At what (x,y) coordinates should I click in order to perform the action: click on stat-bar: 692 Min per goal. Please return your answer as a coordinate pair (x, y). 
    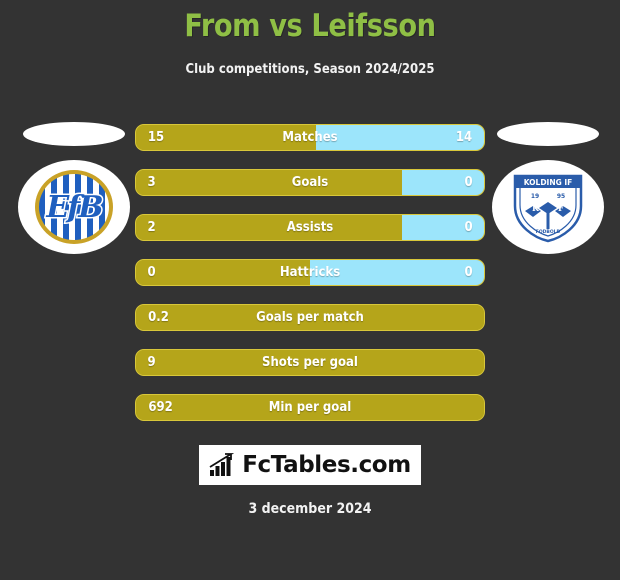
    Looking at the image, I should click on (310, 407).